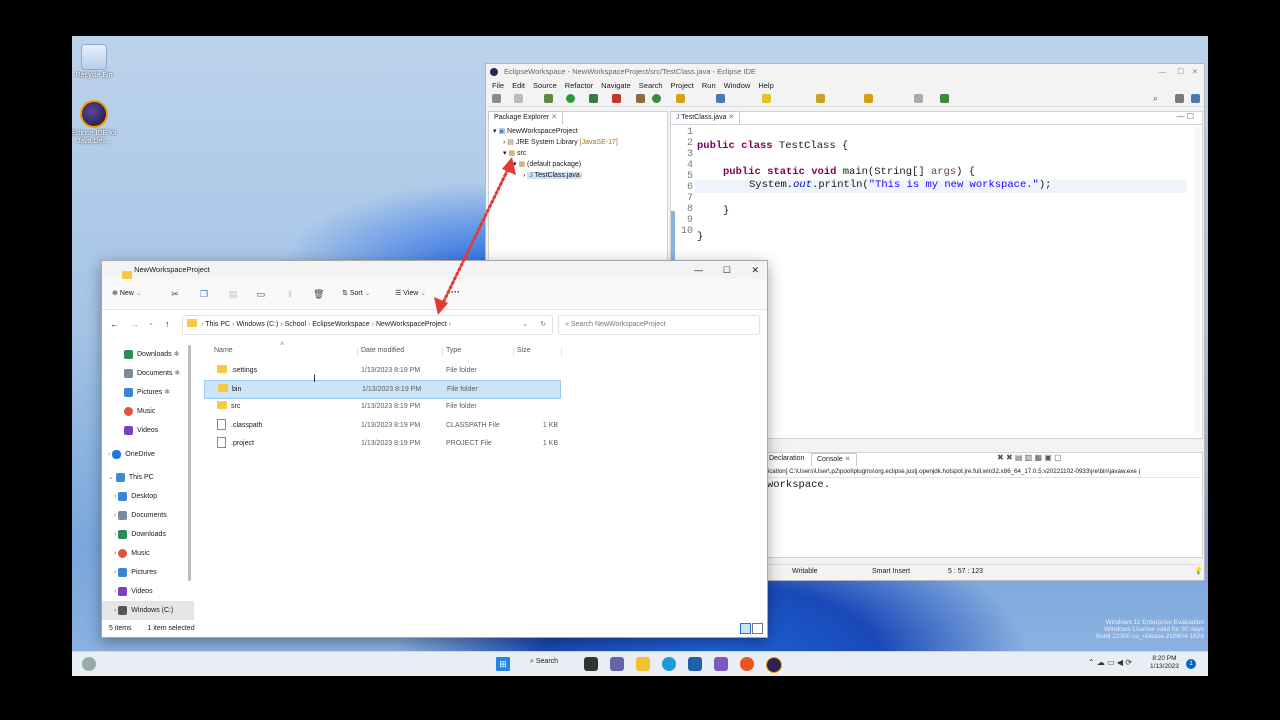 The image size is (1280, 720). Describe the element at coordinates (659, 325) in the screenshot. I see `search-box: ⌕ Search NewWorkspaceProject` at that location.